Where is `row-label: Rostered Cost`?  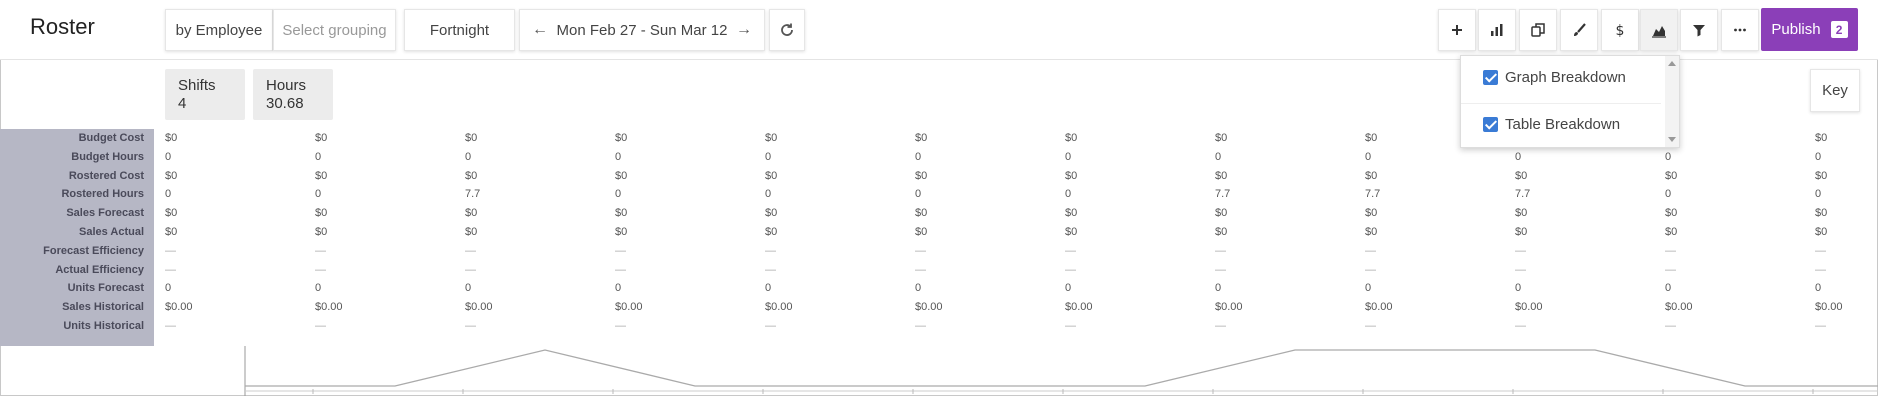 row-label: Rostered Cost is located at coordinates (106, 175).